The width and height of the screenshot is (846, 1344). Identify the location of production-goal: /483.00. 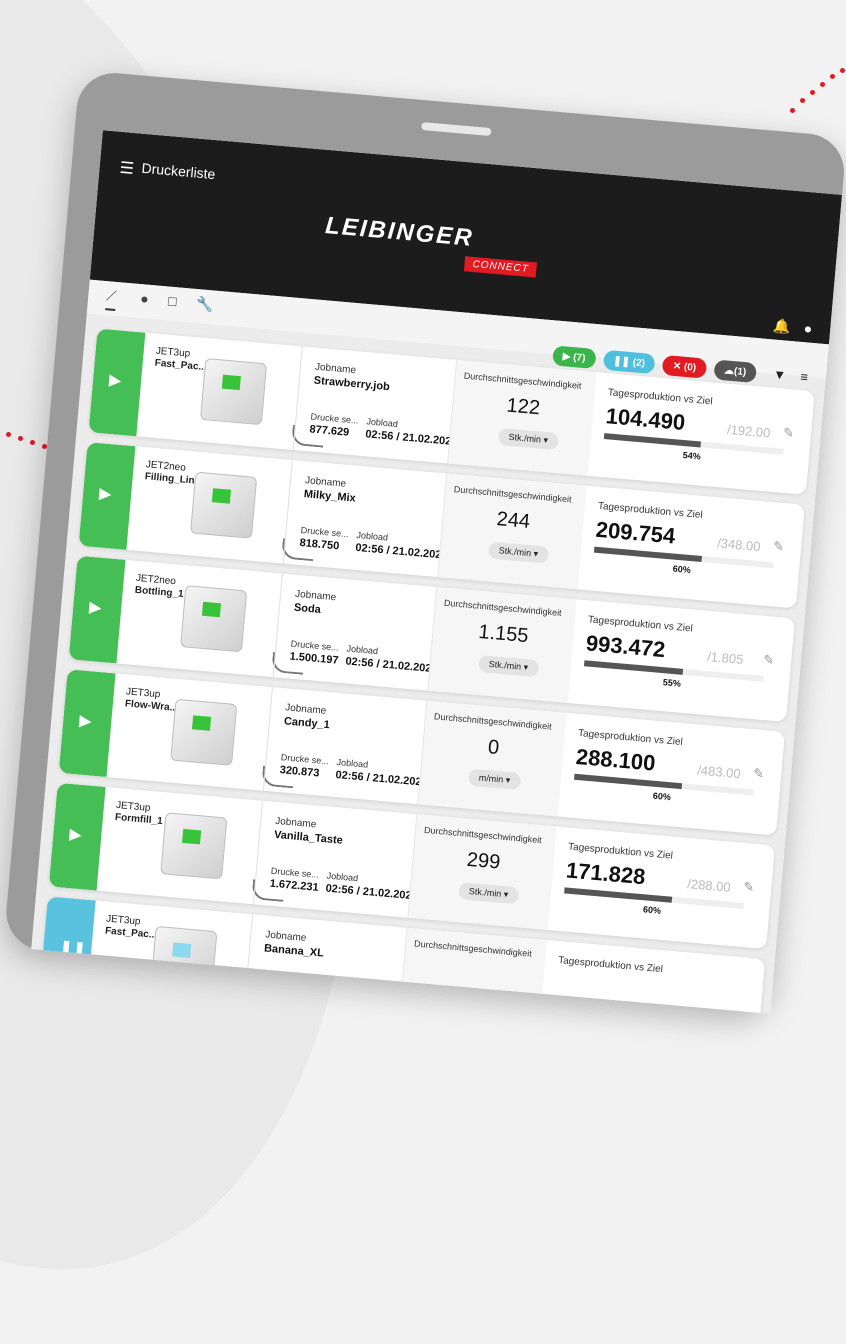
(719, 772).